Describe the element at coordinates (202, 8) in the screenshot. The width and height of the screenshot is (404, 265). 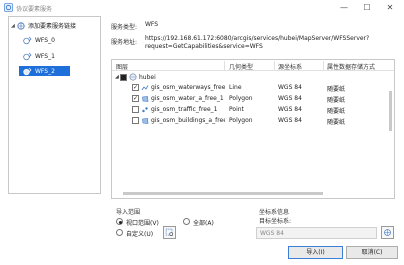
I see `title-bar: 协议要素服务 — ☐ ✕` at that location.